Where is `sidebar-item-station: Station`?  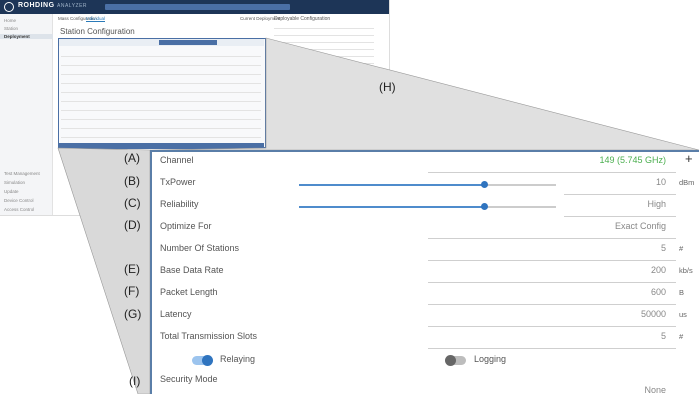
sidebar-item-station: Station is located at coordinates (11, 28).